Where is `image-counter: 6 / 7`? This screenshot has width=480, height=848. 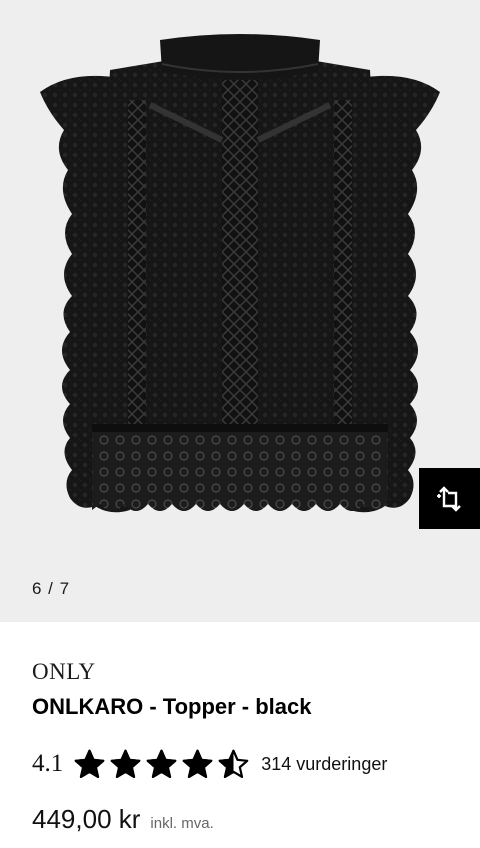 image-counter: 6 / 7 is located at coordinates (51, 588).